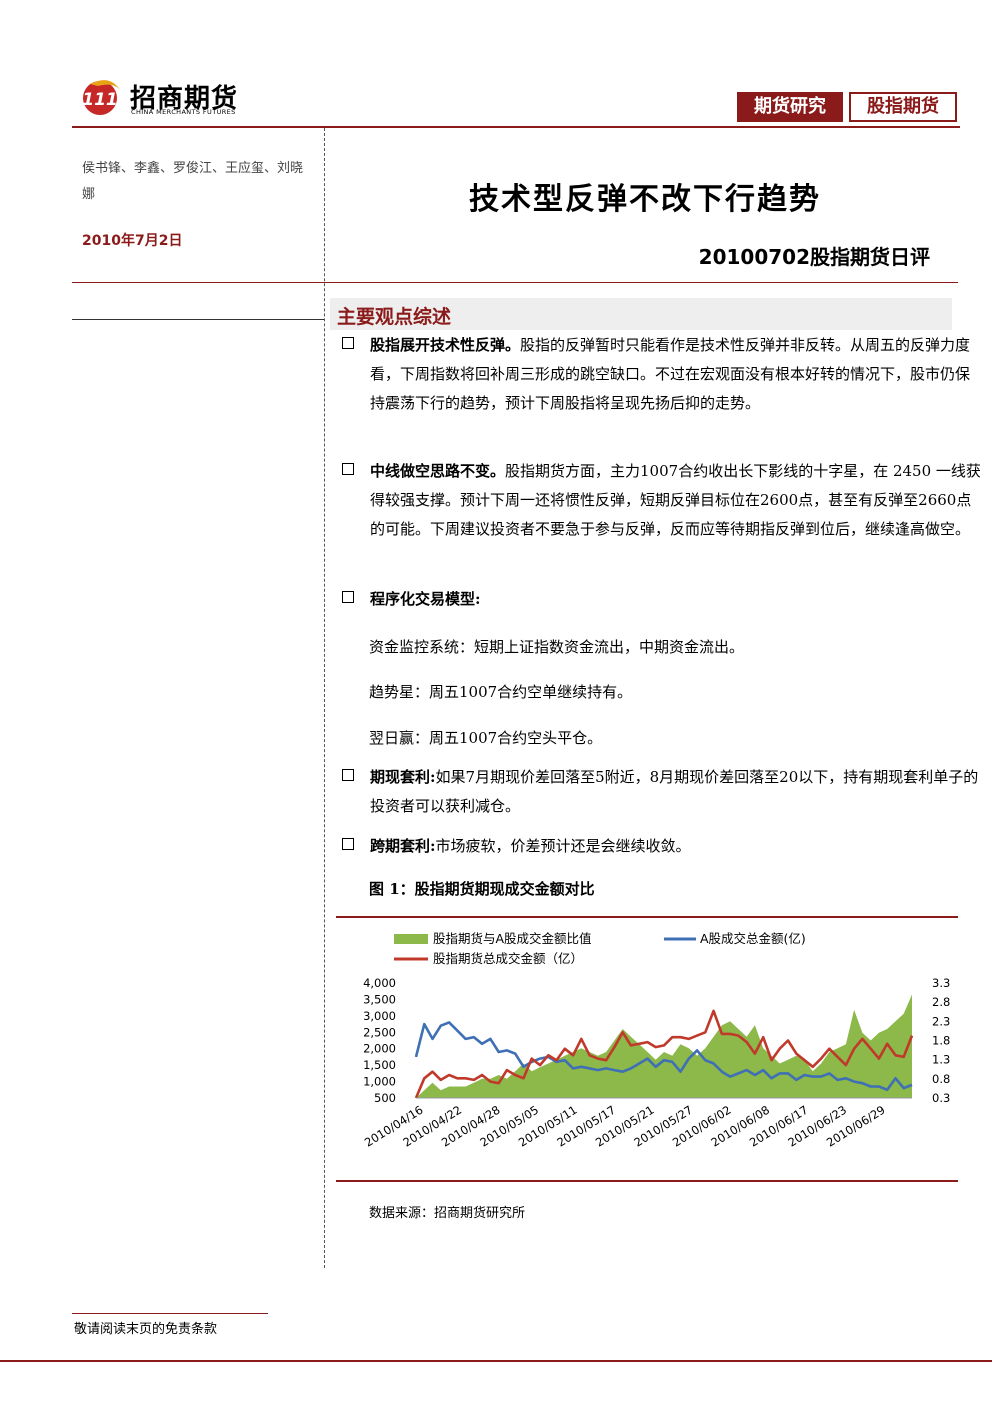 The width and height of the screenshot is (992, 1403). Describe the element at coordinates (790, 107) in the screenshot. I see `tab-futures-research: 期货研究` at that location.